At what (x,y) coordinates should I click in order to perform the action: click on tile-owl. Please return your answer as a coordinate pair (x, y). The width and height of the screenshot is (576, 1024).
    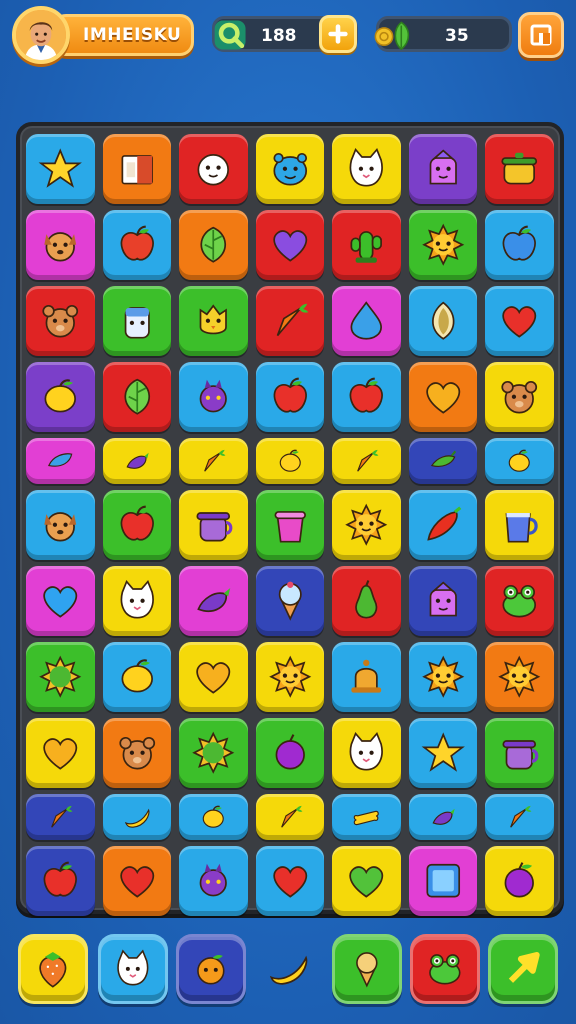
    Looking at the image, I should click on (213, 321).